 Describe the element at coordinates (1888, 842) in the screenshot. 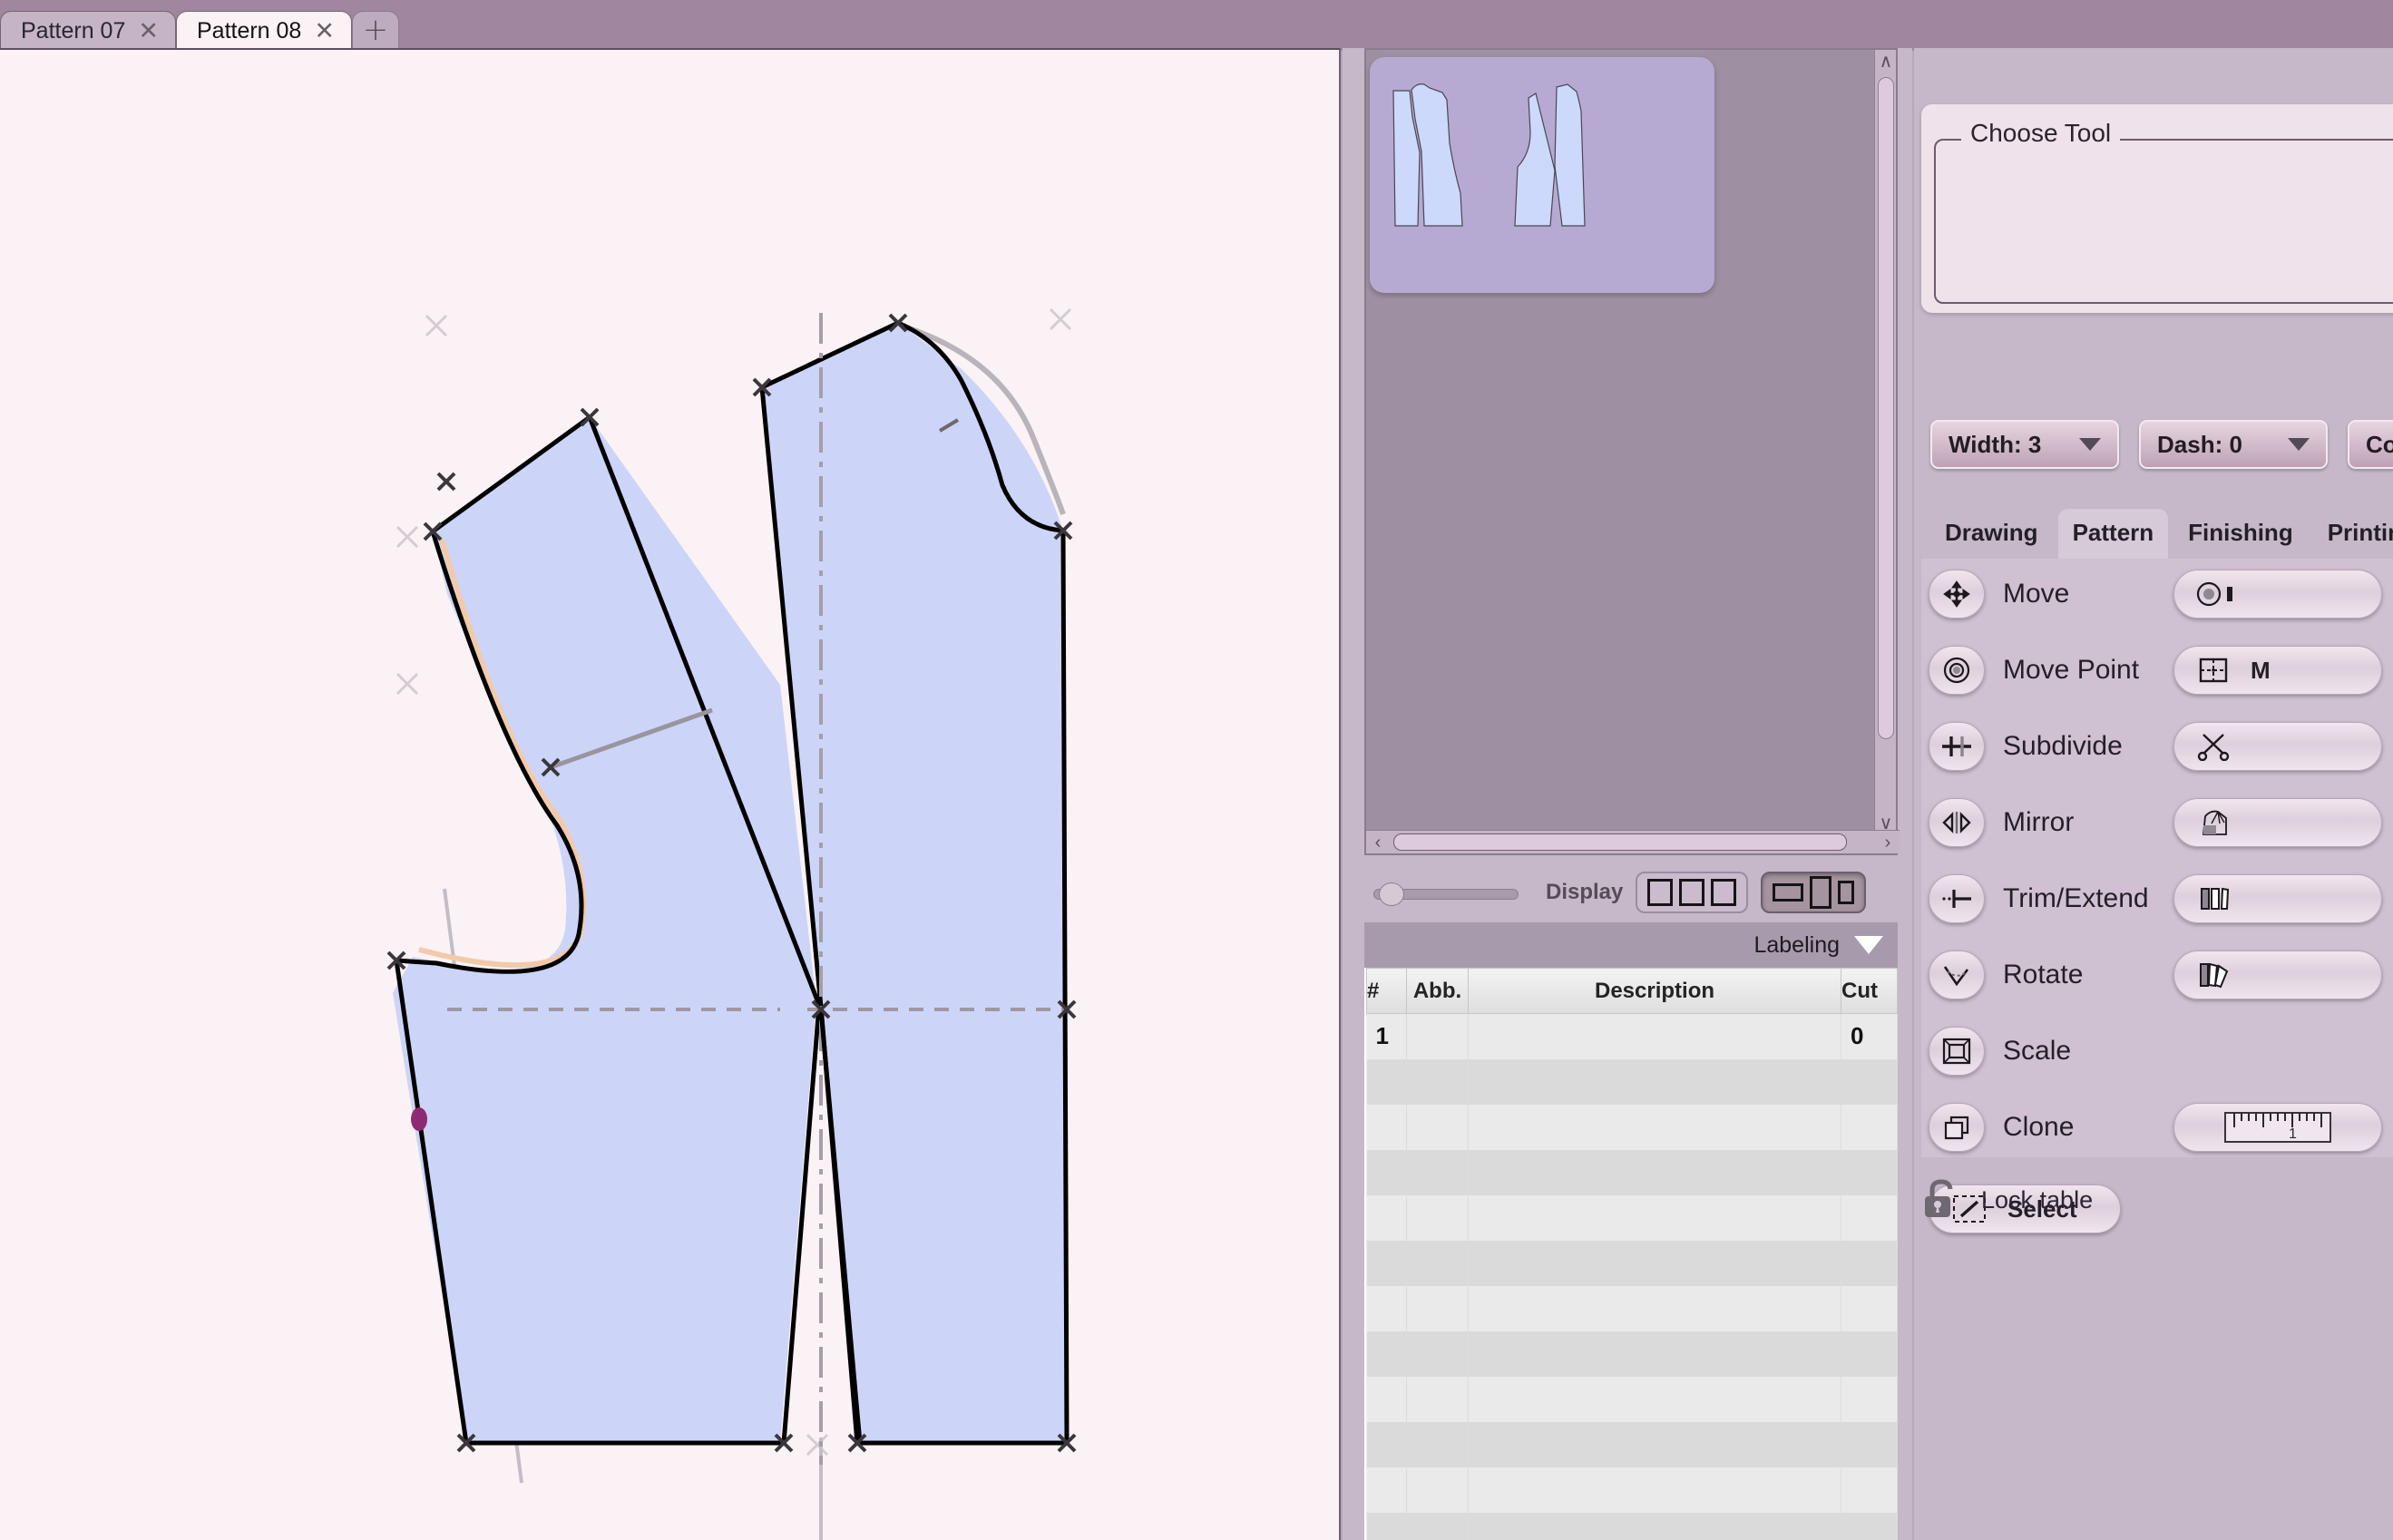

I see `scroll-right-icon: ›` at that location.